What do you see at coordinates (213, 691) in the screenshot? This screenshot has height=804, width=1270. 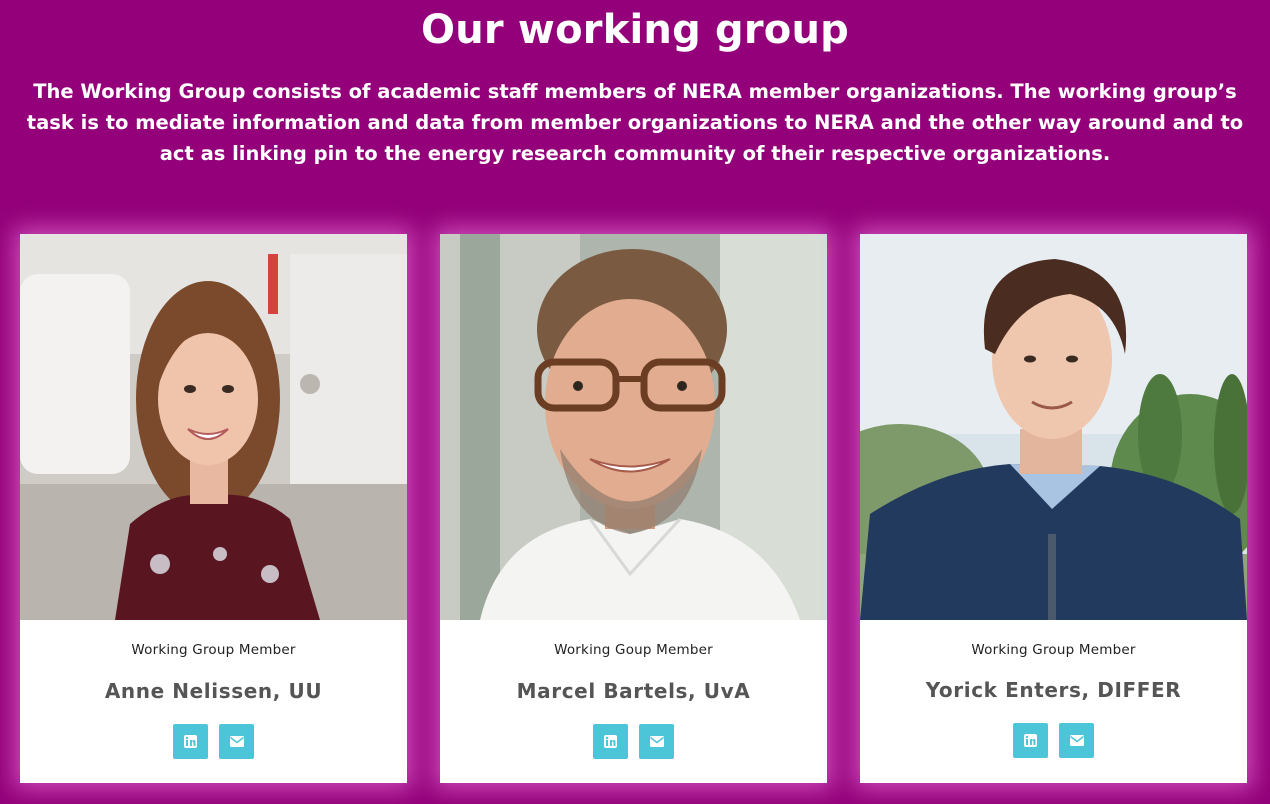 I see `member-name: Anne Nelissen, UU` at bounding box center [213, 691].